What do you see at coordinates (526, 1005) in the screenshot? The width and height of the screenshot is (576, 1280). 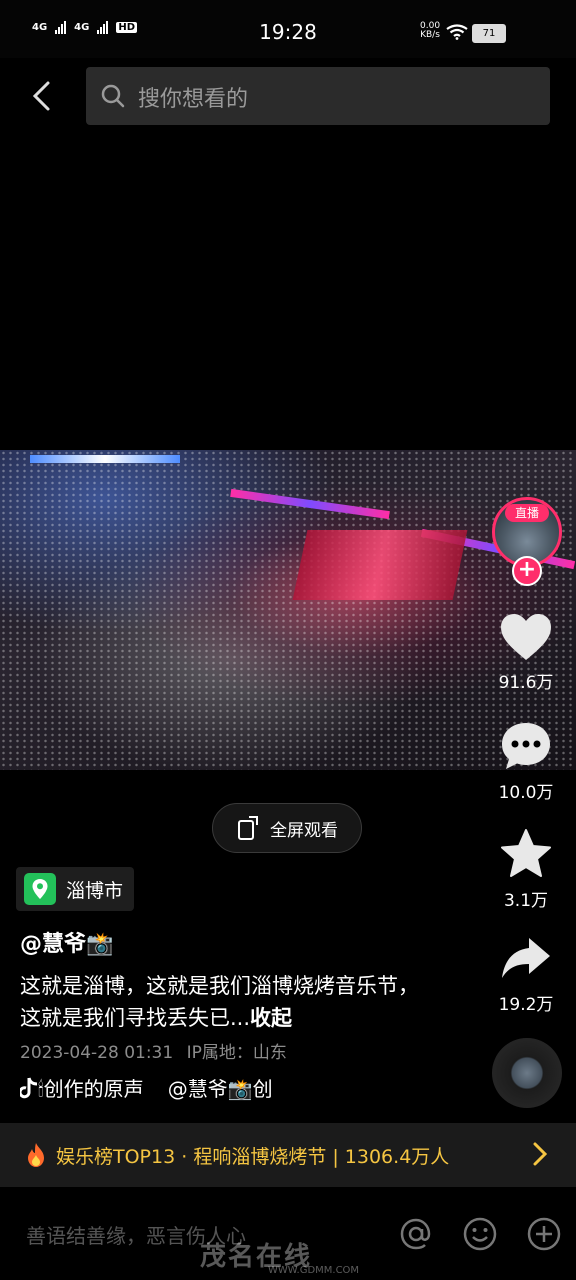 I see `share-count: 19.2万` at bounding box center [526, 1005].